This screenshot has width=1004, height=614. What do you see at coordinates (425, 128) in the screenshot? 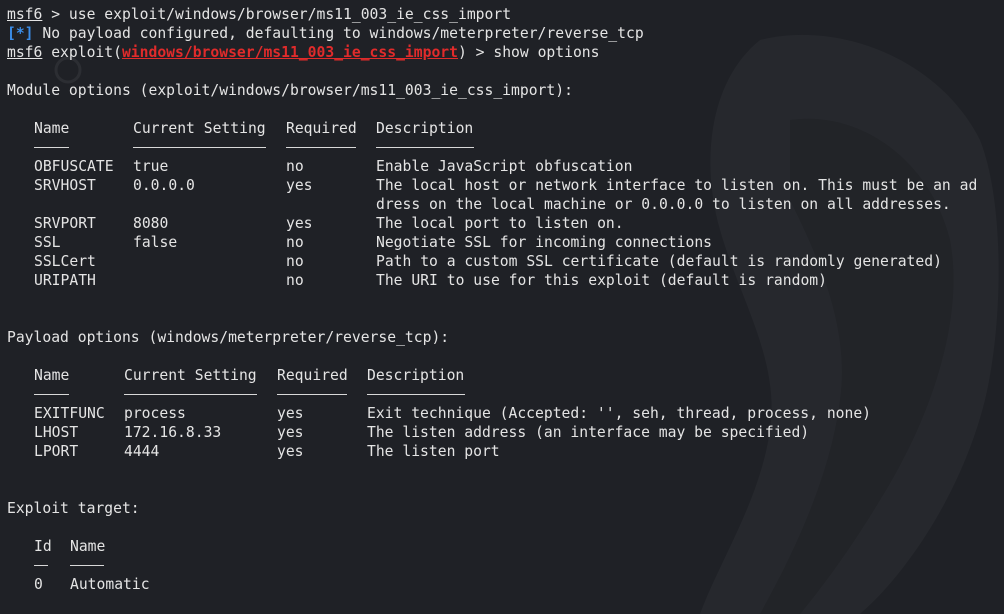
I see `module-header-description: Description` at bounding box center [425, 128].